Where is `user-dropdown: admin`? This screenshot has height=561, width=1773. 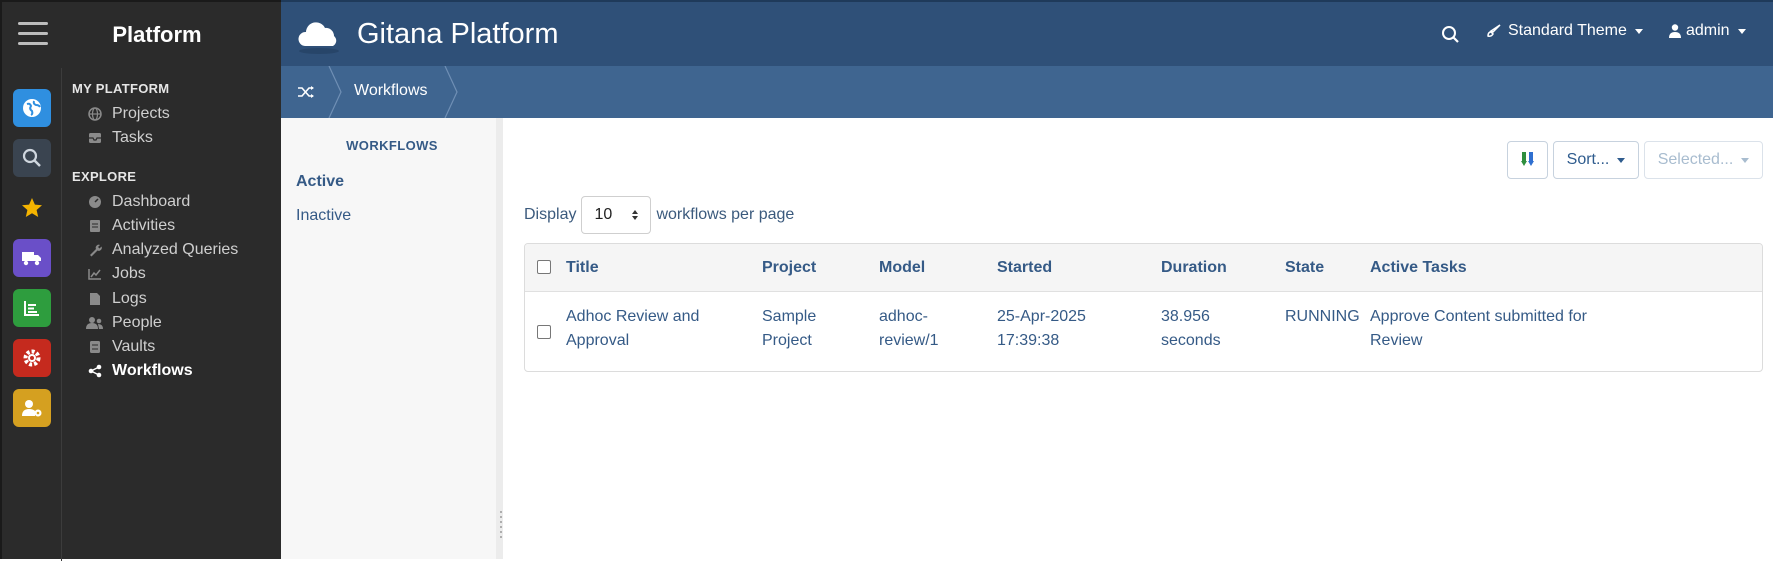
user-dropdown: admin is located at coordinates (1707, 31).